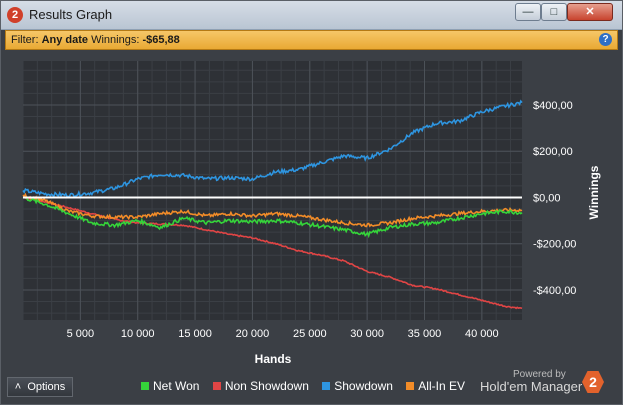 The height and width of the screenshot is (405, 623). Describe the element at coordinates (554, 245) in the screenshot. I see `y-tick-label: -$200,00` at that location.